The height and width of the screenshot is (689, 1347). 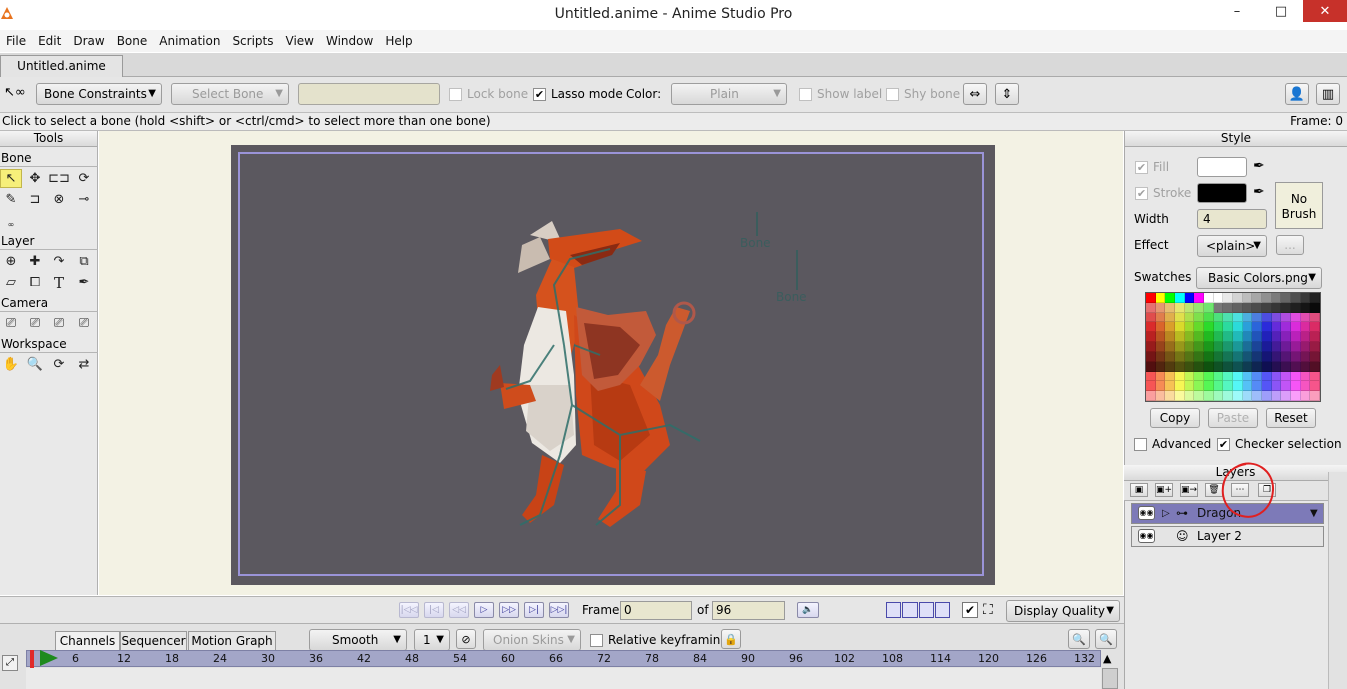 What do you see at coordinates (1237, 11) in the screenshot?
I see `minimize-button: –` at bounding box center [1237, 11].